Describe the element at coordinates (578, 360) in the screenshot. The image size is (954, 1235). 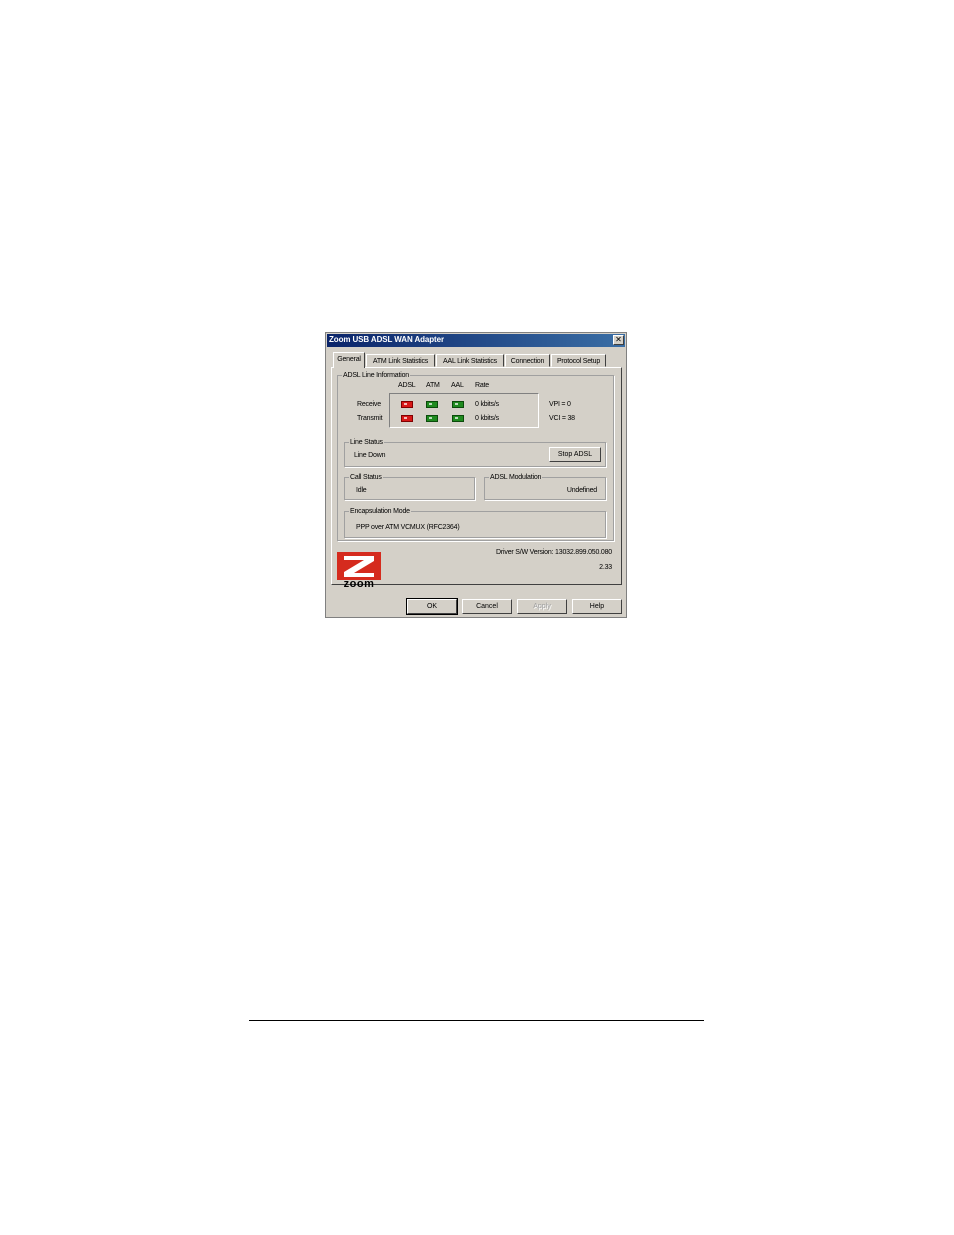
I see `tab-protocol-setup: Protocol Setup` at that location.